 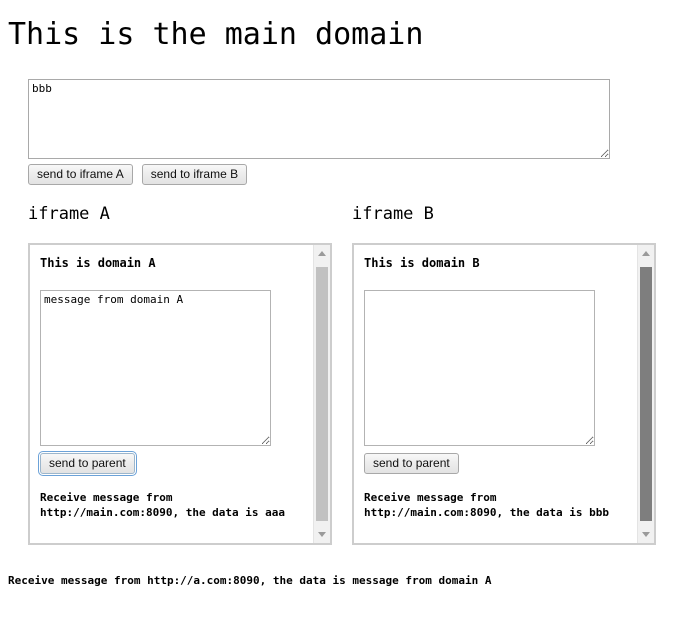 I want to click on iframe-a-send-to-parent-button: send to parent, so click(x=87, y=463).